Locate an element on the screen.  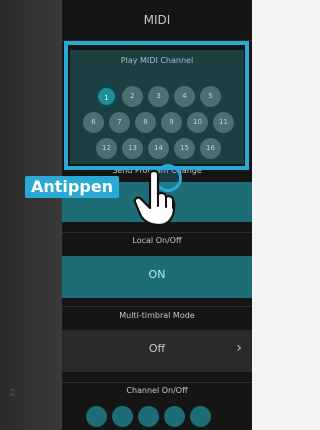
multi-timbral-selector: Off › is located at coordinates (157, 351).